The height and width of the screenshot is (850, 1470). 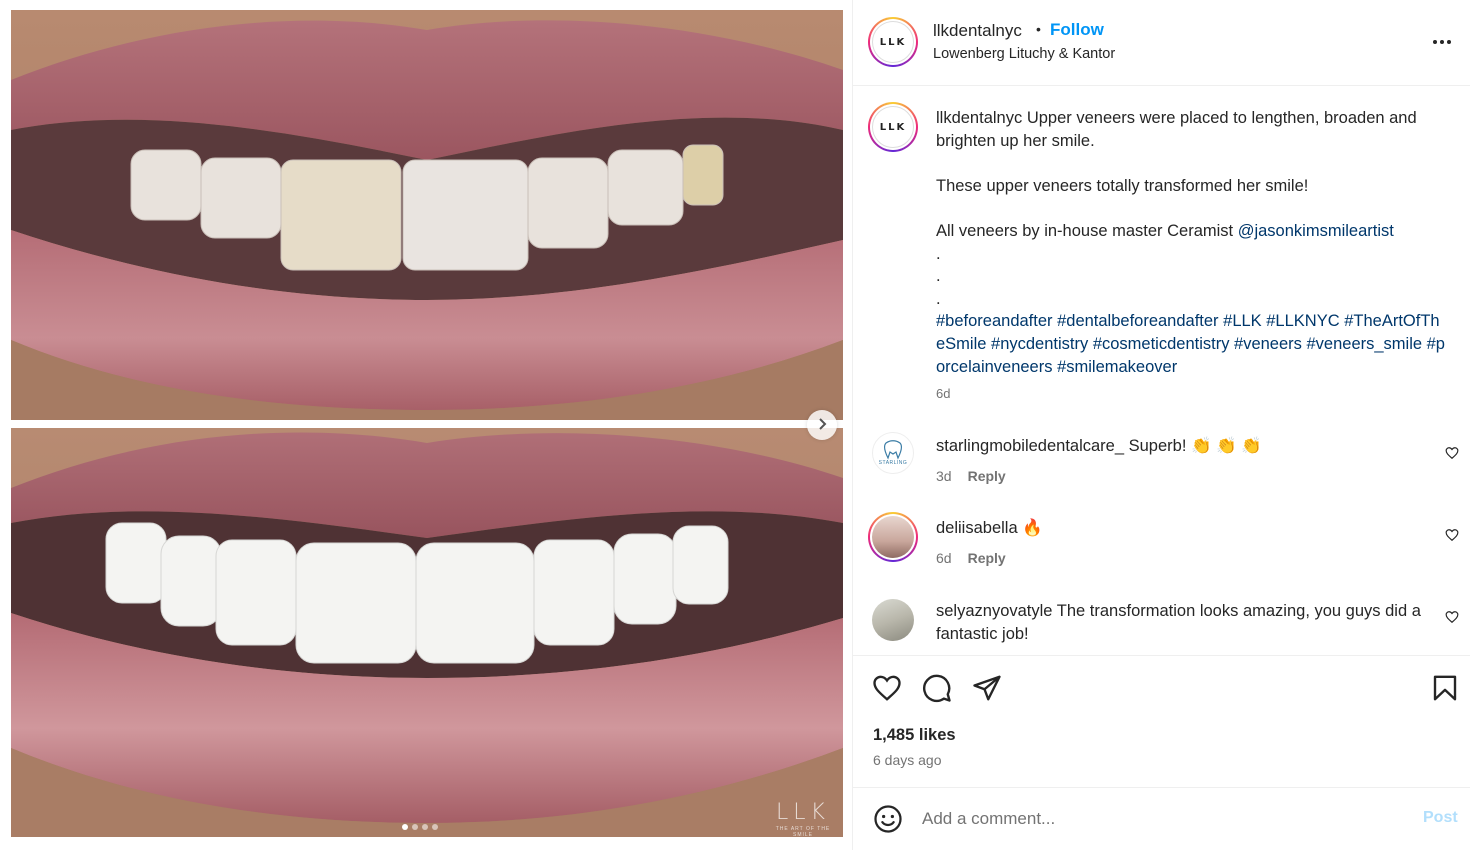 I want to click on author-username: llkdentalnyc, so click(x=977, y=31).